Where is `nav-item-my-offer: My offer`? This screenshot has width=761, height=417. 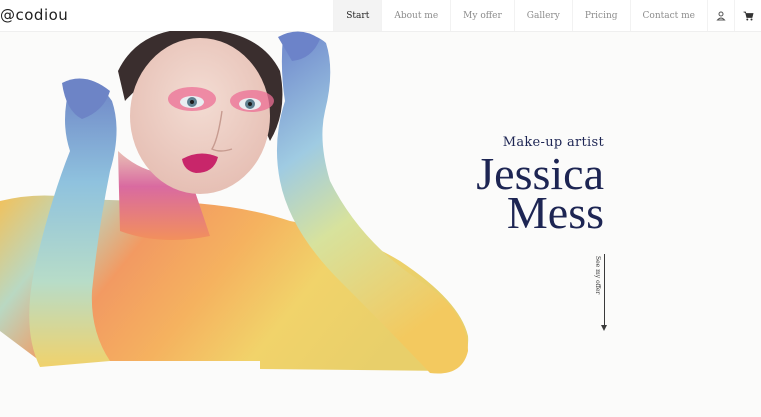
nav-item-my-offer: My offer is located at coordinates (482, 15).